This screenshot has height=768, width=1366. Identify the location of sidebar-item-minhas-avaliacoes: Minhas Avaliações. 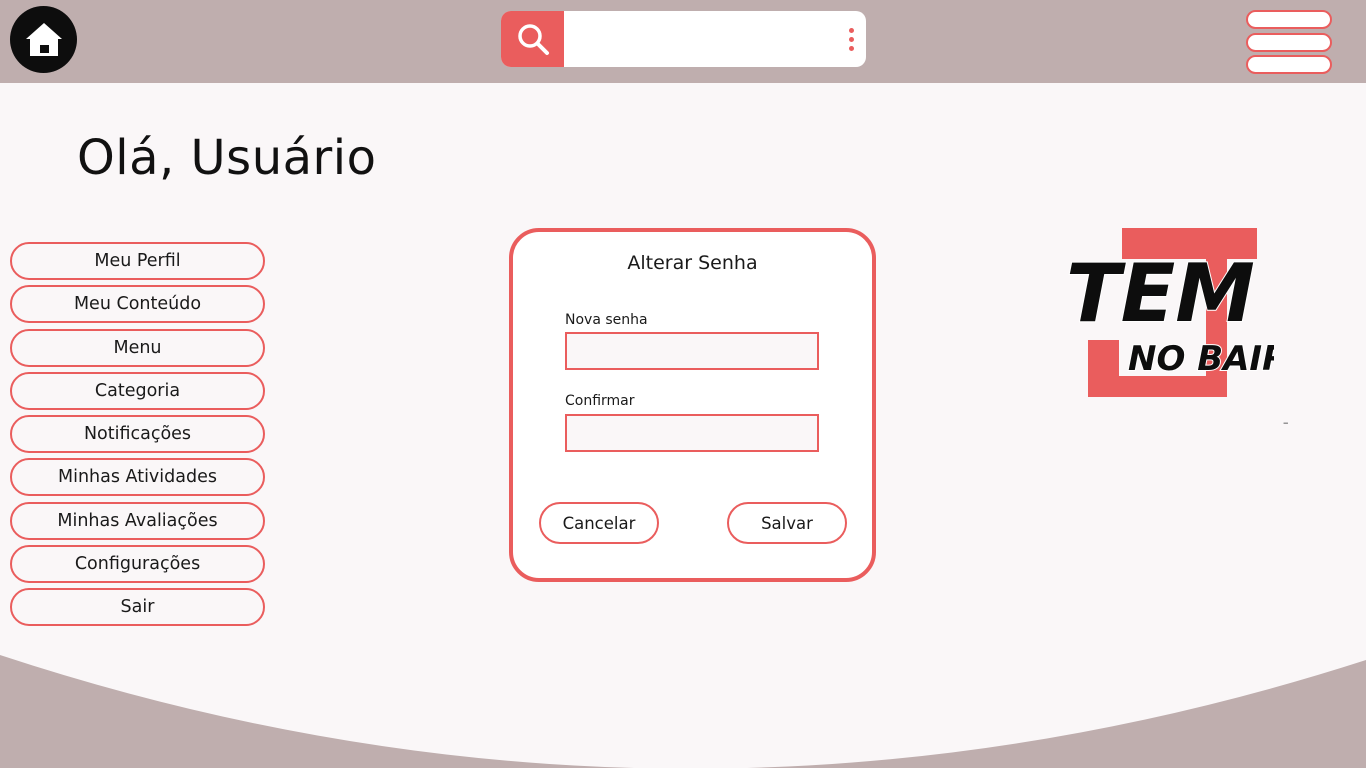
(137, 520).